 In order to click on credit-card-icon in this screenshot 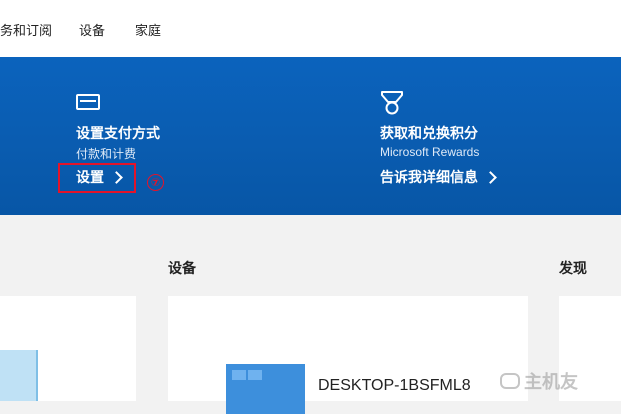, I will do `click(88, 102)`.